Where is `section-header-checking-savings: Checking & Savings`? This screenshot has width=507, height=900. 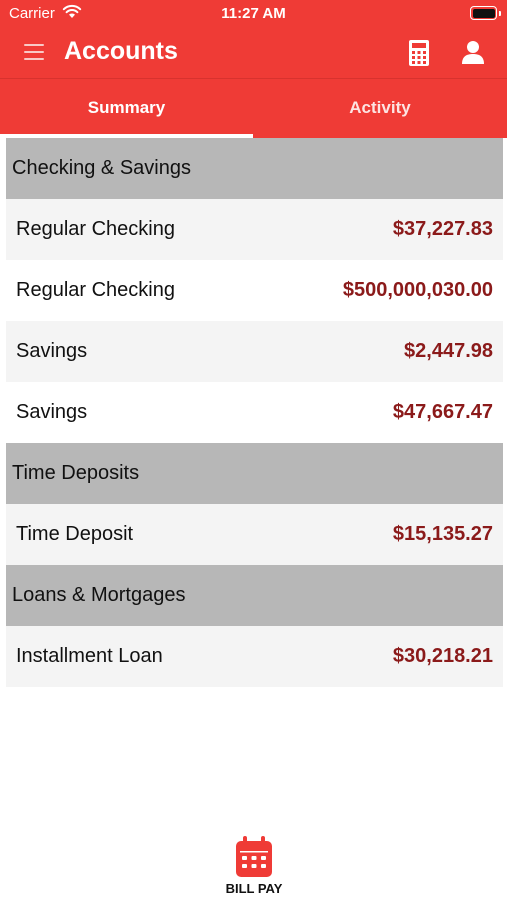
section-header-checking-savings: Checking & Savings is located at coordinates (254, 168).